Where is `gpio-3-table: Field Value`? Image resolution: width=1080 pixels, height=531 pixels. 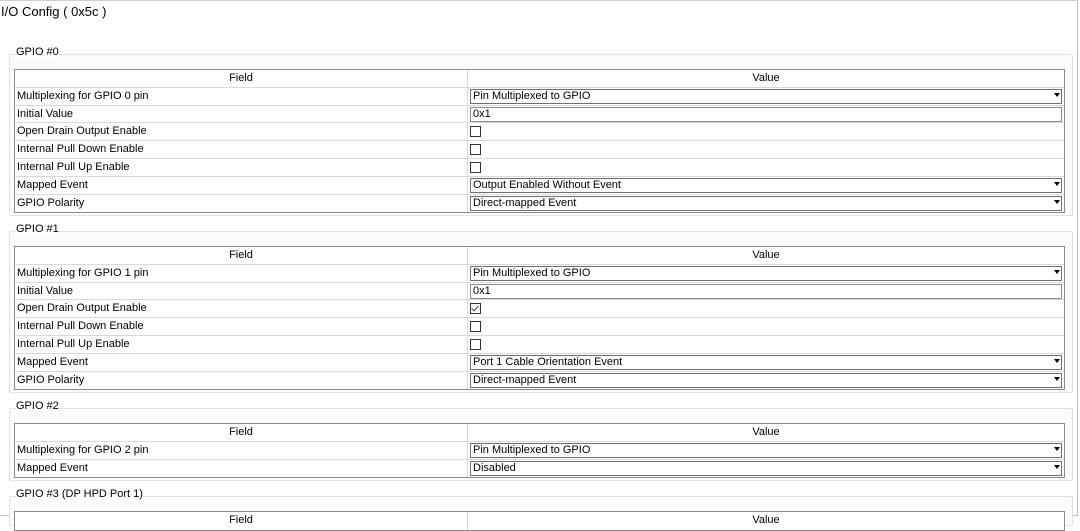
gpio-3-table: Field Value is located at coordinates (539, 521).